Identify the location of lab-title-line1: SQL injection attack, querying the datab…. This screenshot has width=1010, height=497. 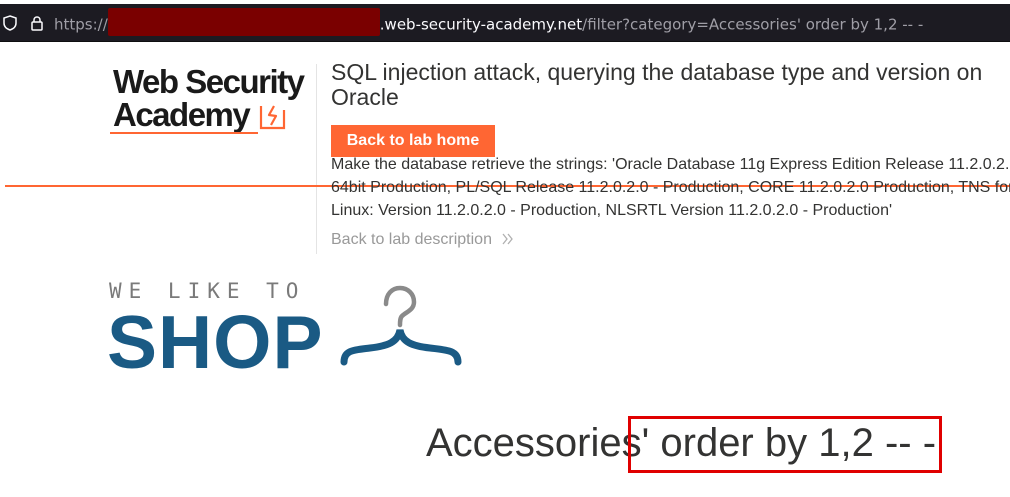
(657, 72).